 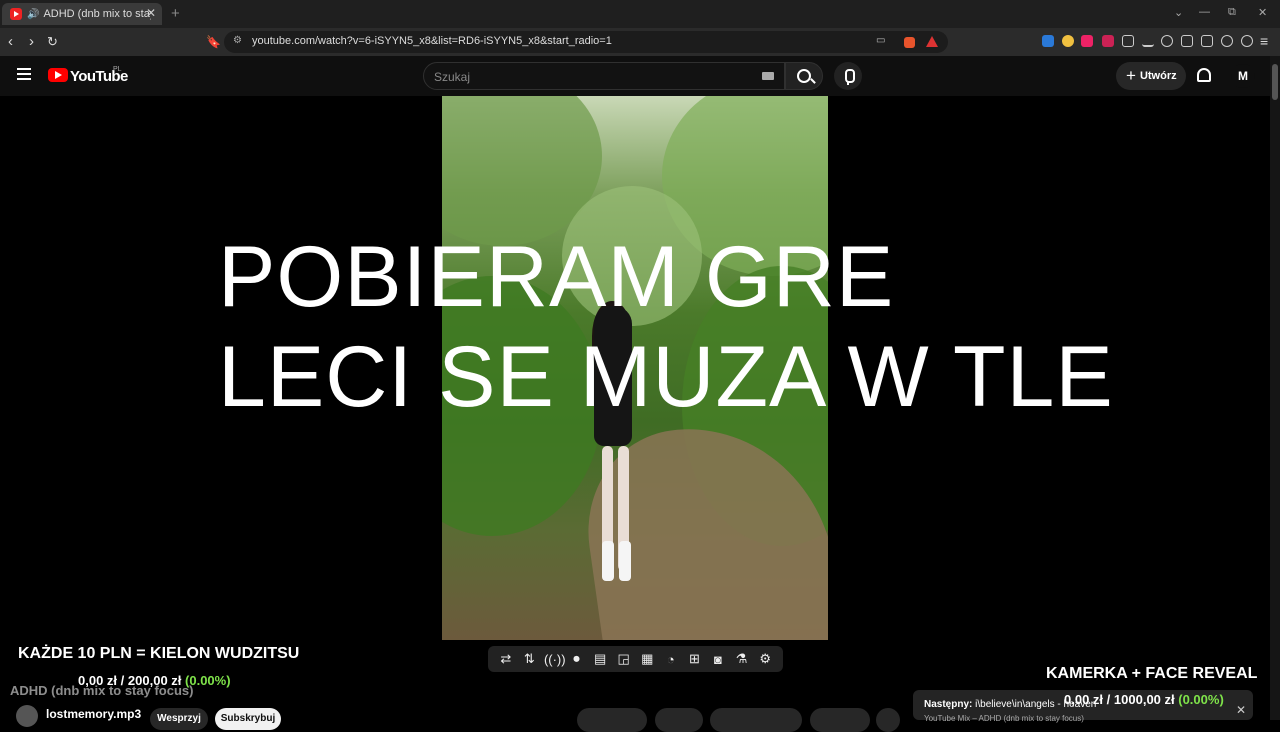 What do you see at coordinates (1241, 710) in the screenshot?
I see `close-icon: ✕` at bounding box center [1241, 710].